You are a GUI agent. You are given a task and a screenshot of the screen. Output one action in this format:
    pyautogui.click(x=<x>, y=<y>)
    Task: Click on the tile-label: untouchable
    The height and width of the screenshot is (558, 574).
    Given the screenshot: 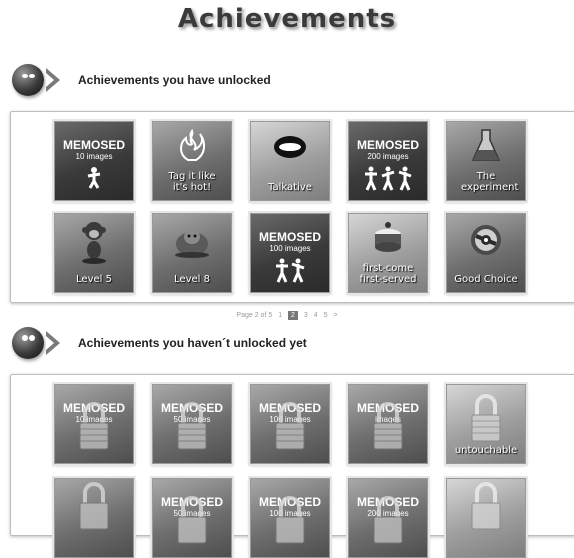 What is the action you would take?
    pyautogui.click(x=486, y=450)
    